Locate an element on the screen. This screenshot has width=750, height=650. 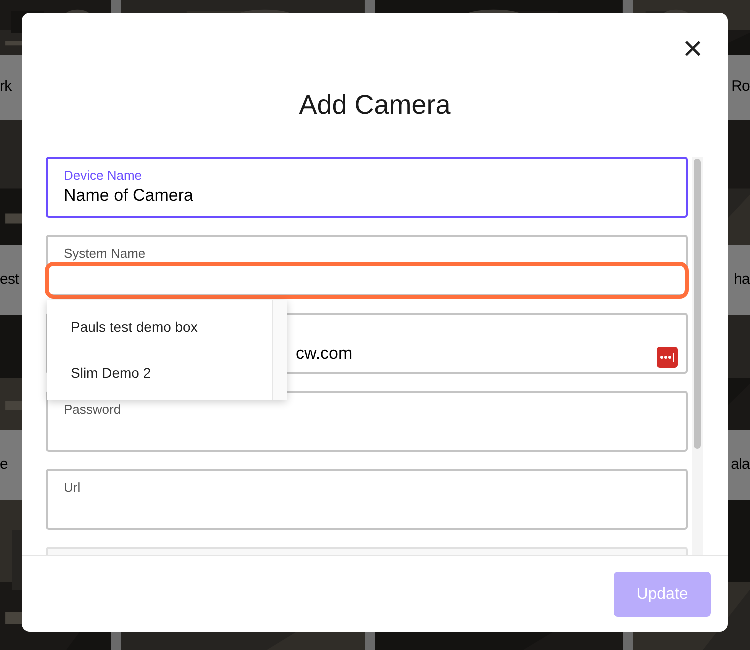
password-manager-icon is located at coordinates (667, 357).